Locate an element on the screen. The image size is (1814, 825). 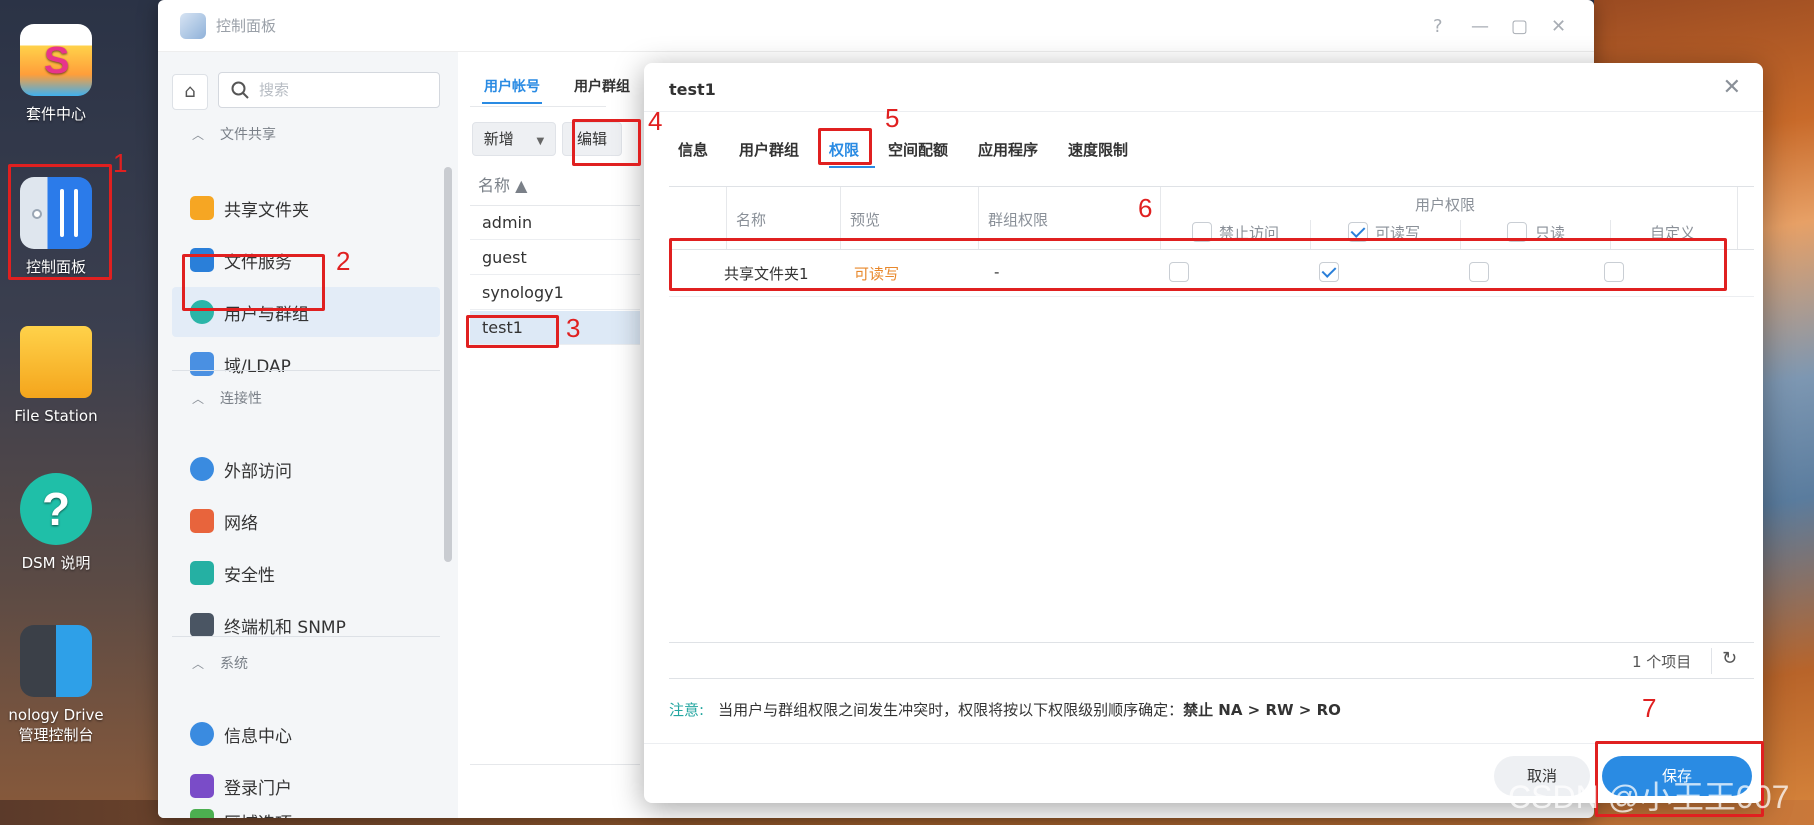
watermark: CSDN @小王王007 is located at coordinates (1649, 797).